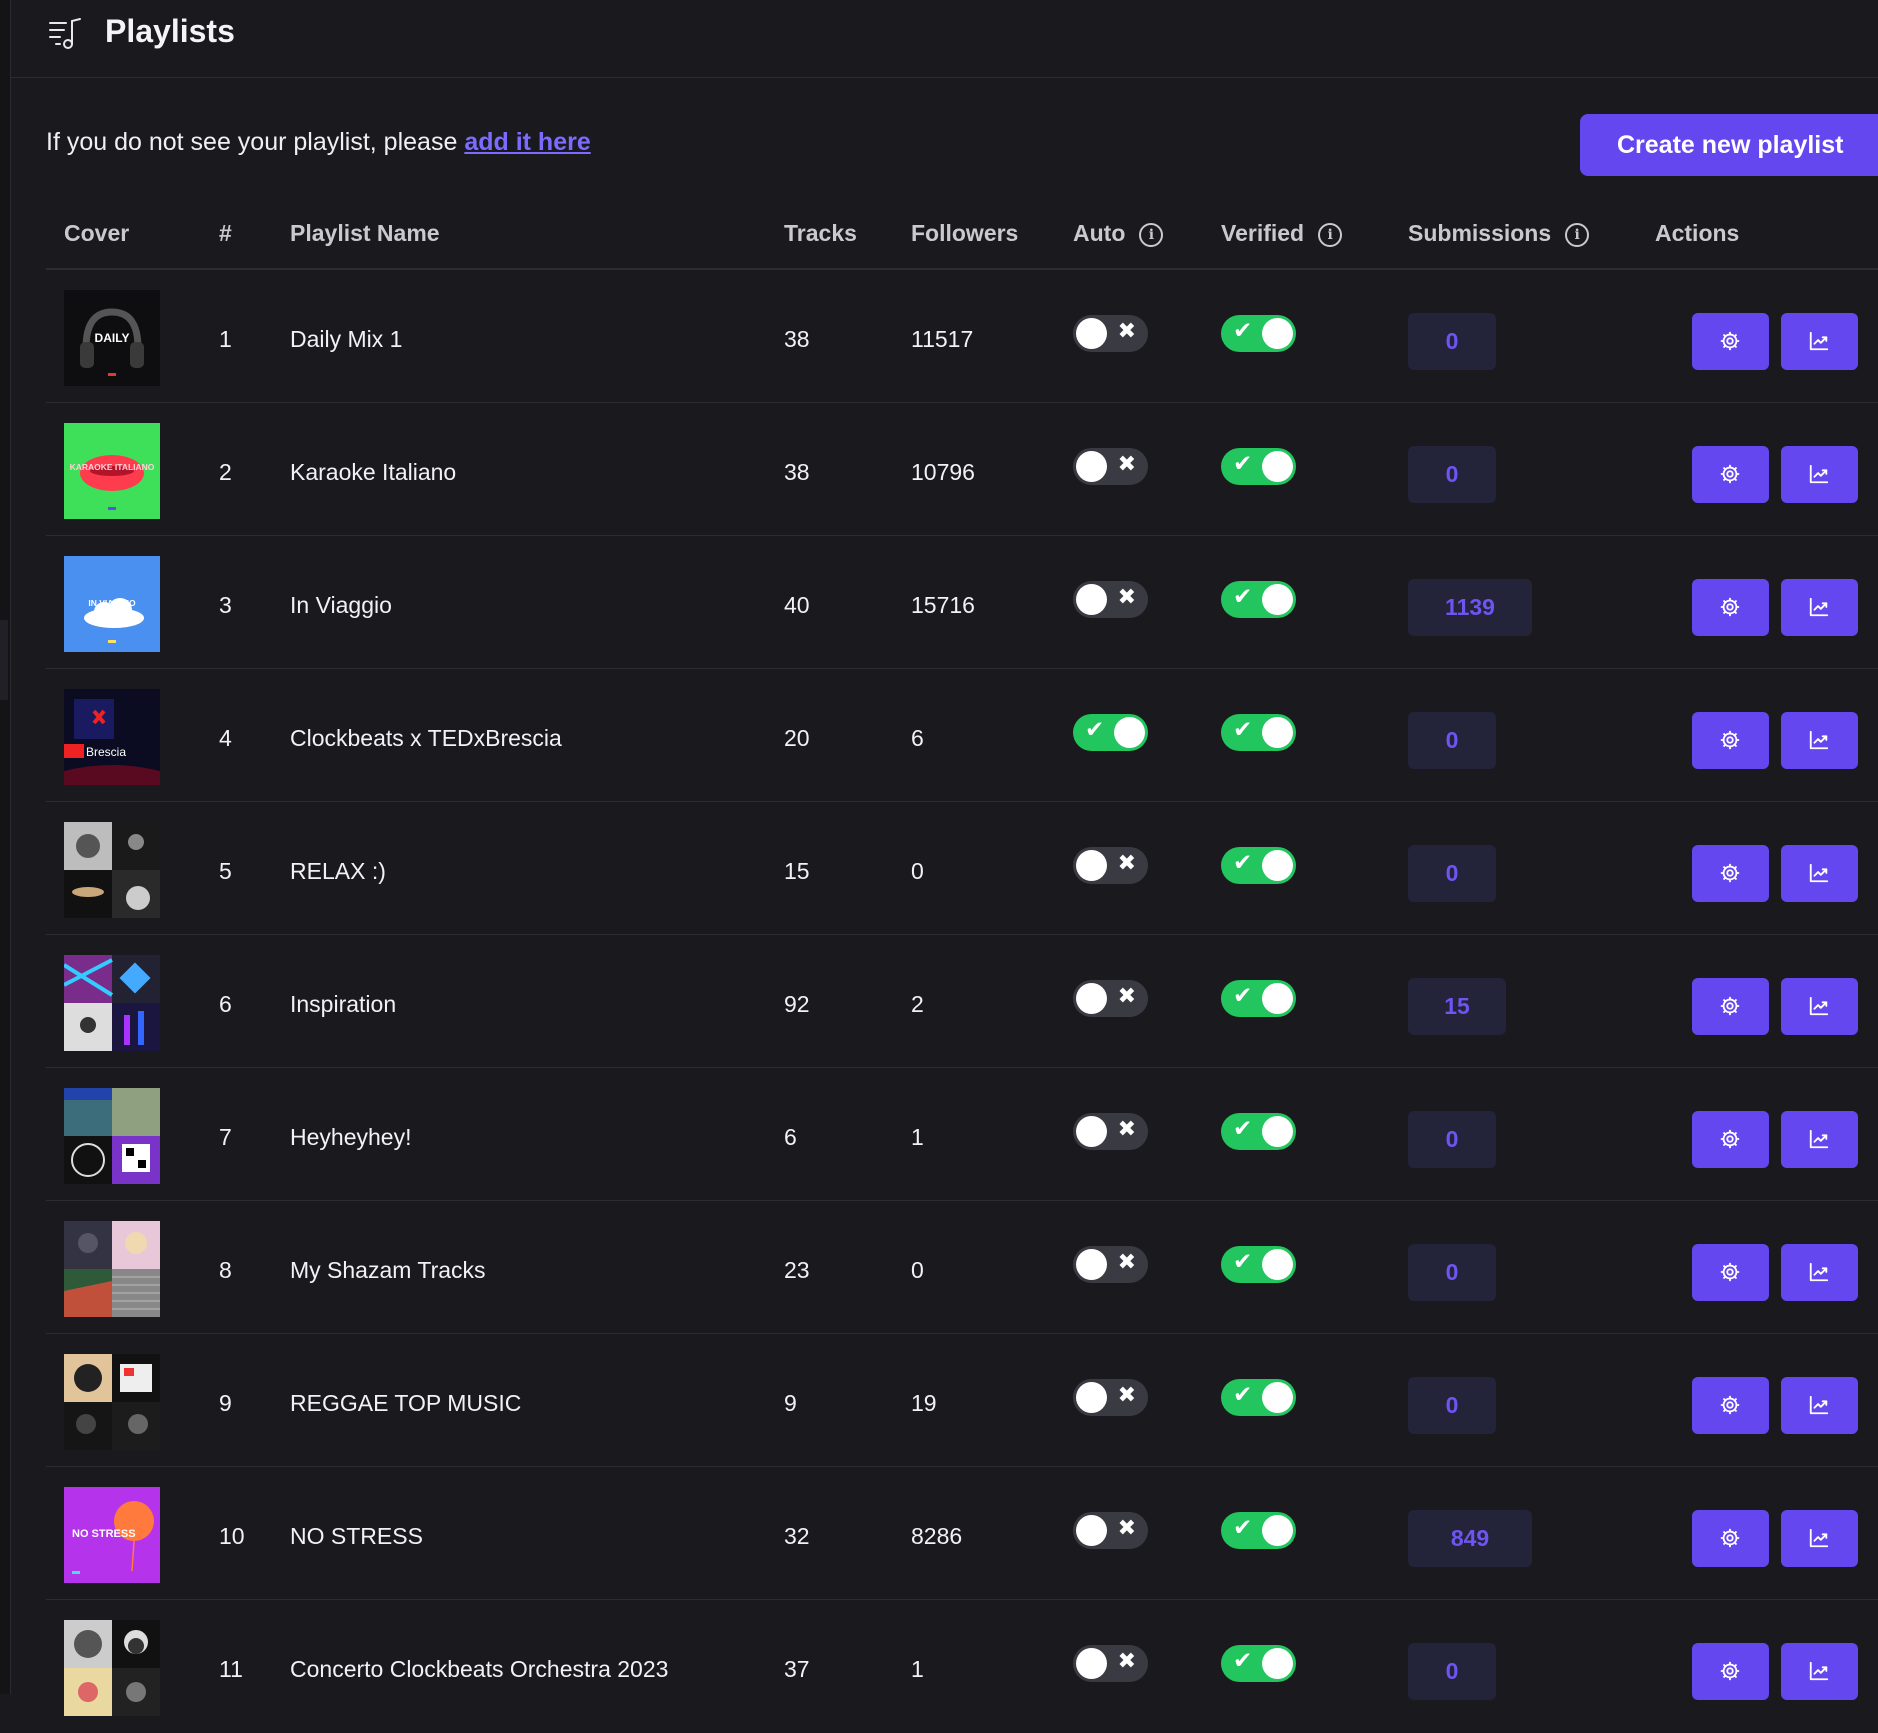 Image resolution: width=1878 pixels, height=1733 pixels. I want to click on table-row: 9 REGGAE TOP MUSIC 9 19 ✖ ✔ 0, so click(939, 1400).